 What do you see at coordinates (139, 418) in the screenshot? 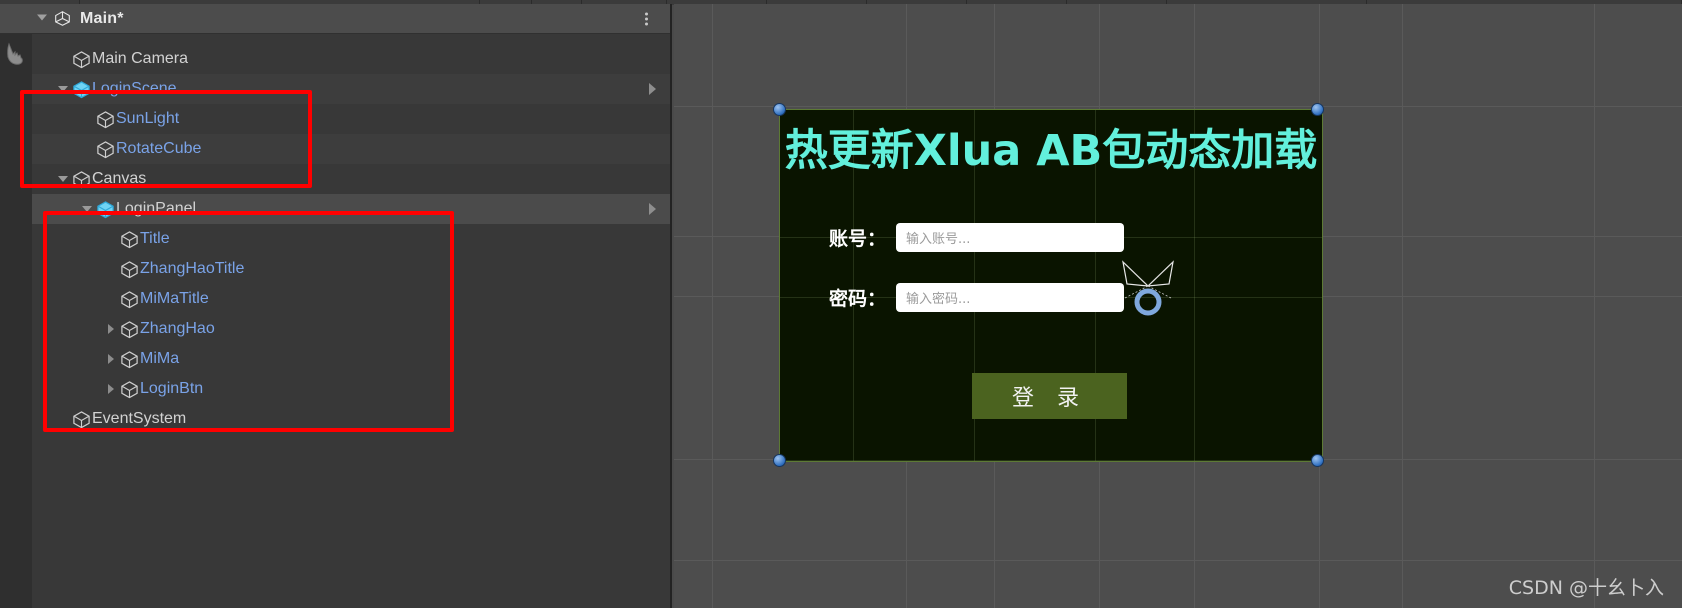
I see `hierarchy-item-label: EventSystem` at bounding box center [139, 418].